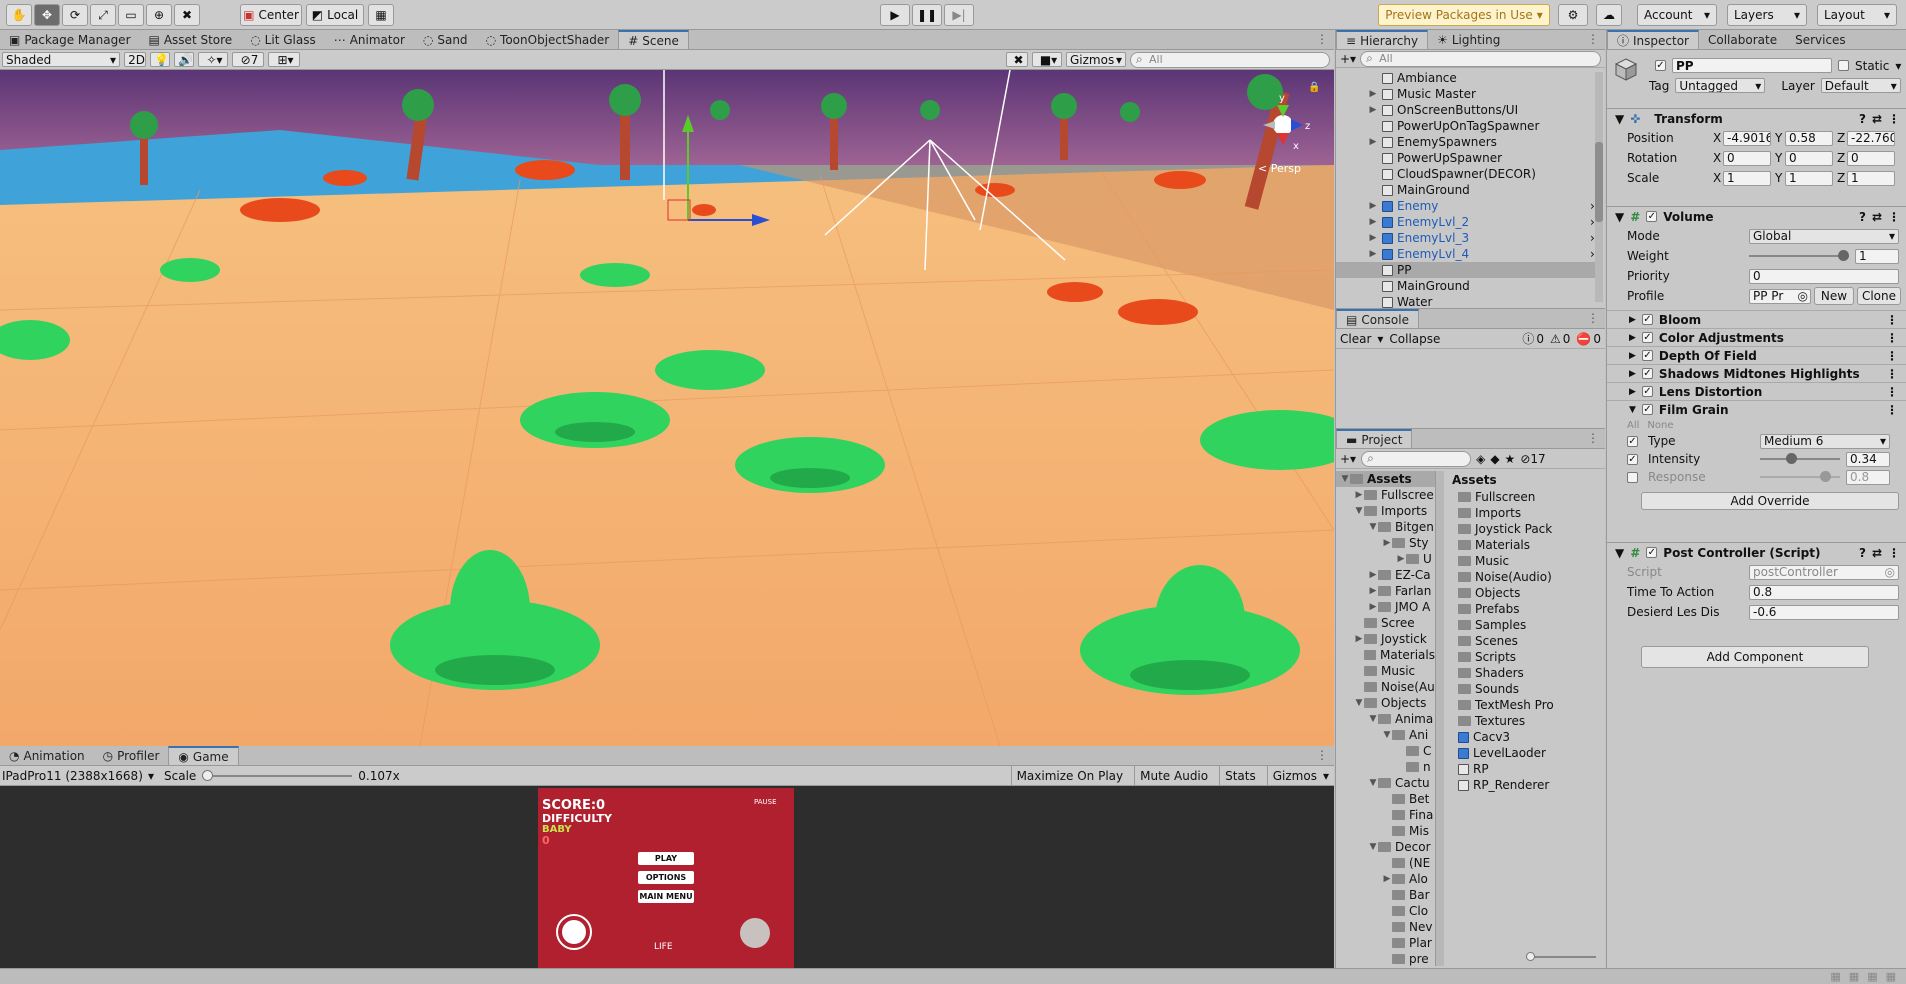 This screenshot has width=1906, height=984. I want to click on audio-toggle-icon: 🔊, so click(184, 59).